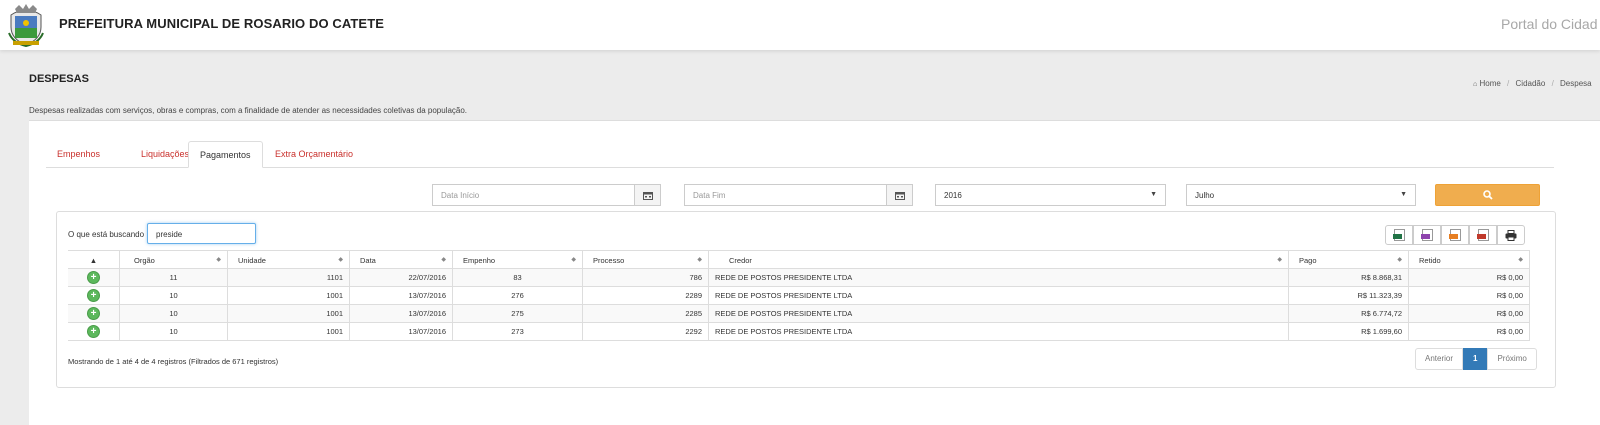 The image size is (1600, 425). Describe the element at coordinates (709, 195) in the screenshot. I see `end-date-placeholder: Data Fim` at that location.